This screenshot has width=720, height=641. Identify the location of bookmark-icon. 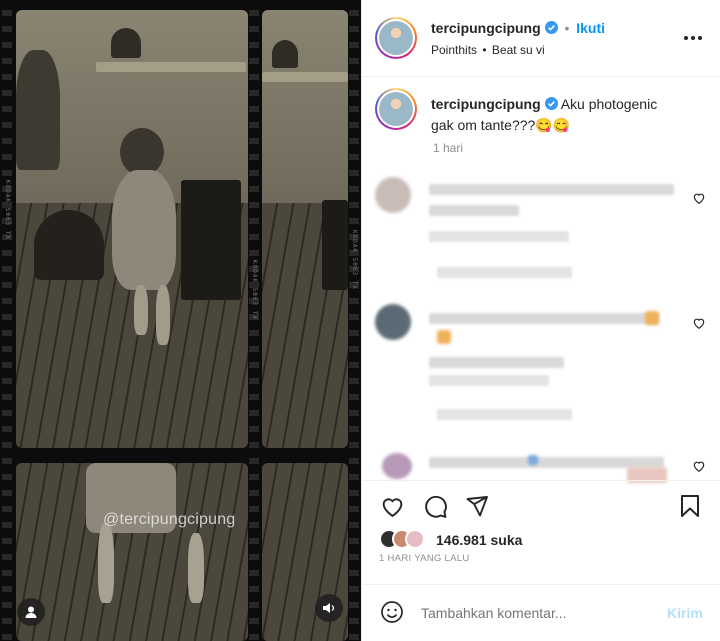
(690, 506).